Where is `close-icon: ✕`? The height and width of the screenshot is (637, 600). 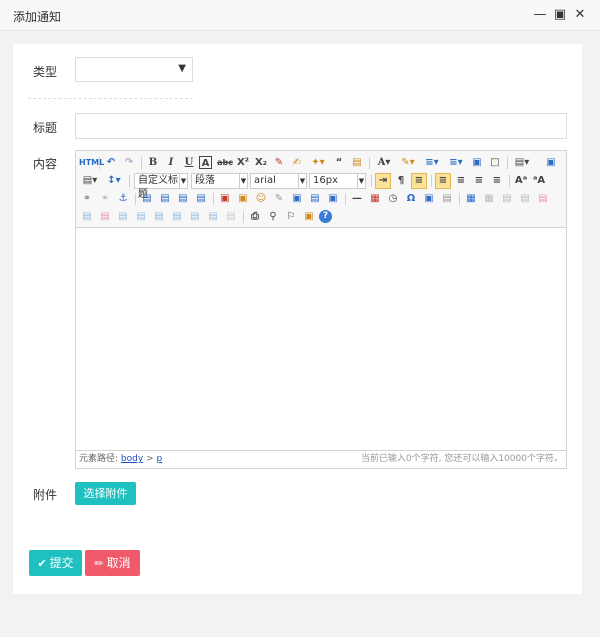
close-icon: ✕ is located at coordinates (580, 15).